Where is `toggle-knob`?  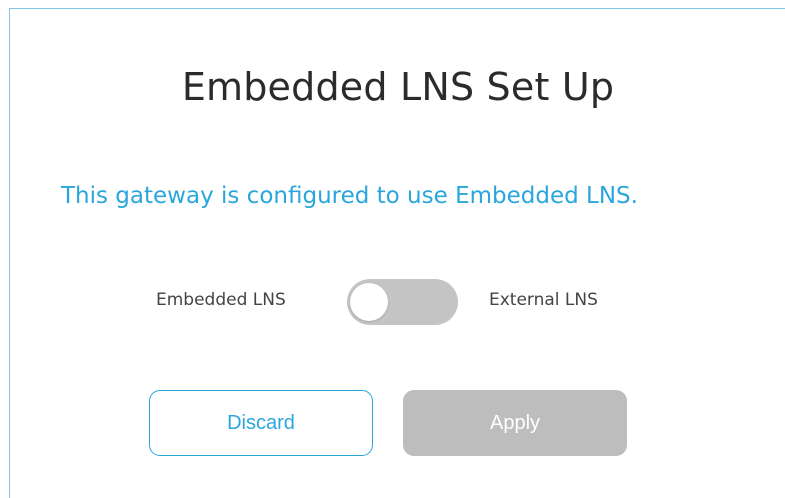 toggle-knob is located at coordinates (369, 302).